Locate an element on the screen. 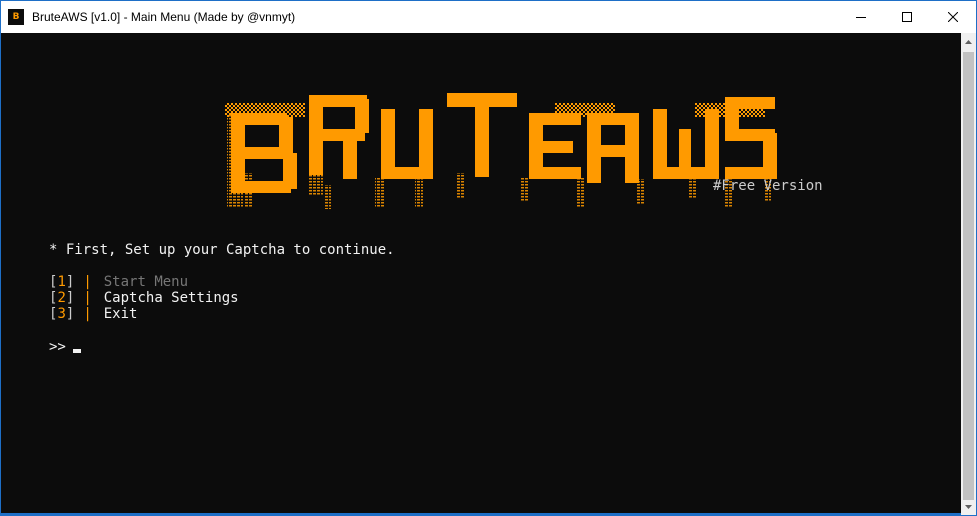 The width and height of the screenshot is (977, 516). version-tag: #Free Version is located at coordinates (768, 186).